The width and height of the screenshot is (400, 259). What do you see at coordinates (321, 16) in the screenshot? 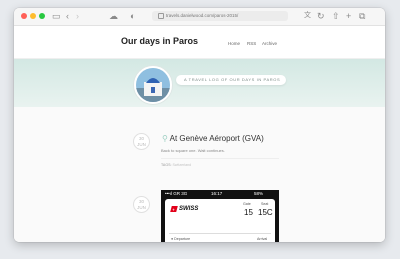
I see `reload-icon: ↻` at bounding box center [321, 16].